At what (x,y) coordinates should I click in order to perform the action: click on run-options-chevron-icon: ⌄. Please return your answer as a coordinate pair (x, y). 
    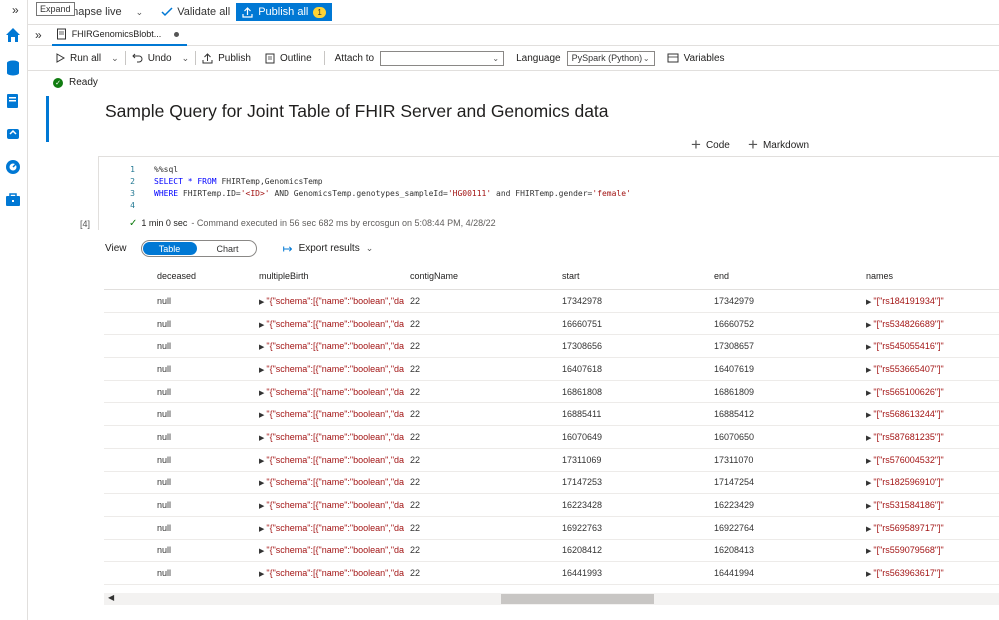
    Looking at the image, I should click on (115, 58).